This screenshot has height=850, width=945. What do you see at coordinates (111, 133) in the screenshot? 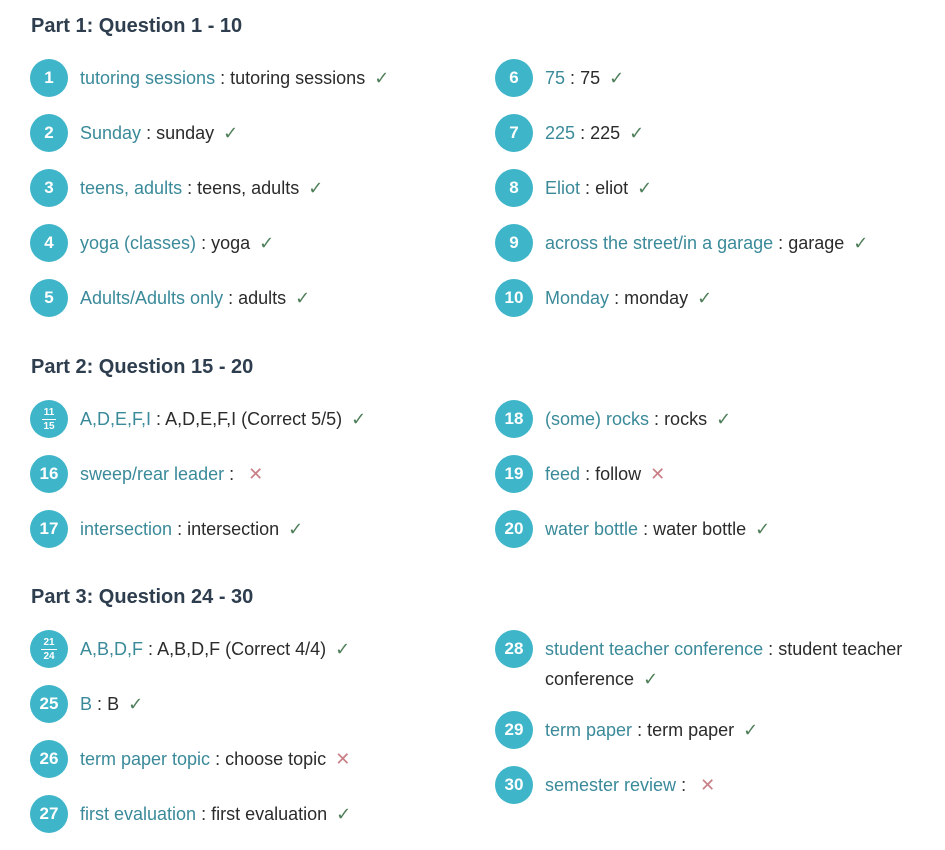
I see `correct-answer: Sunday` at bounding box center [111, 133].